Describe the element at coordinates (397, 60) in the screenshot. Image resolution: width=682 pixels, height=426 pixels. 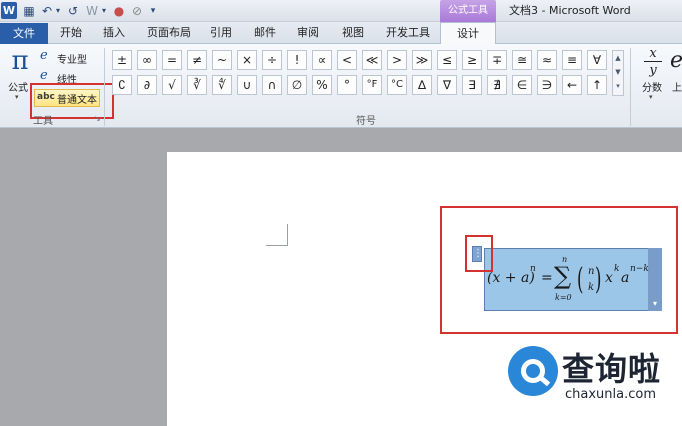
I see `symbol-greater-than: >` at that location.